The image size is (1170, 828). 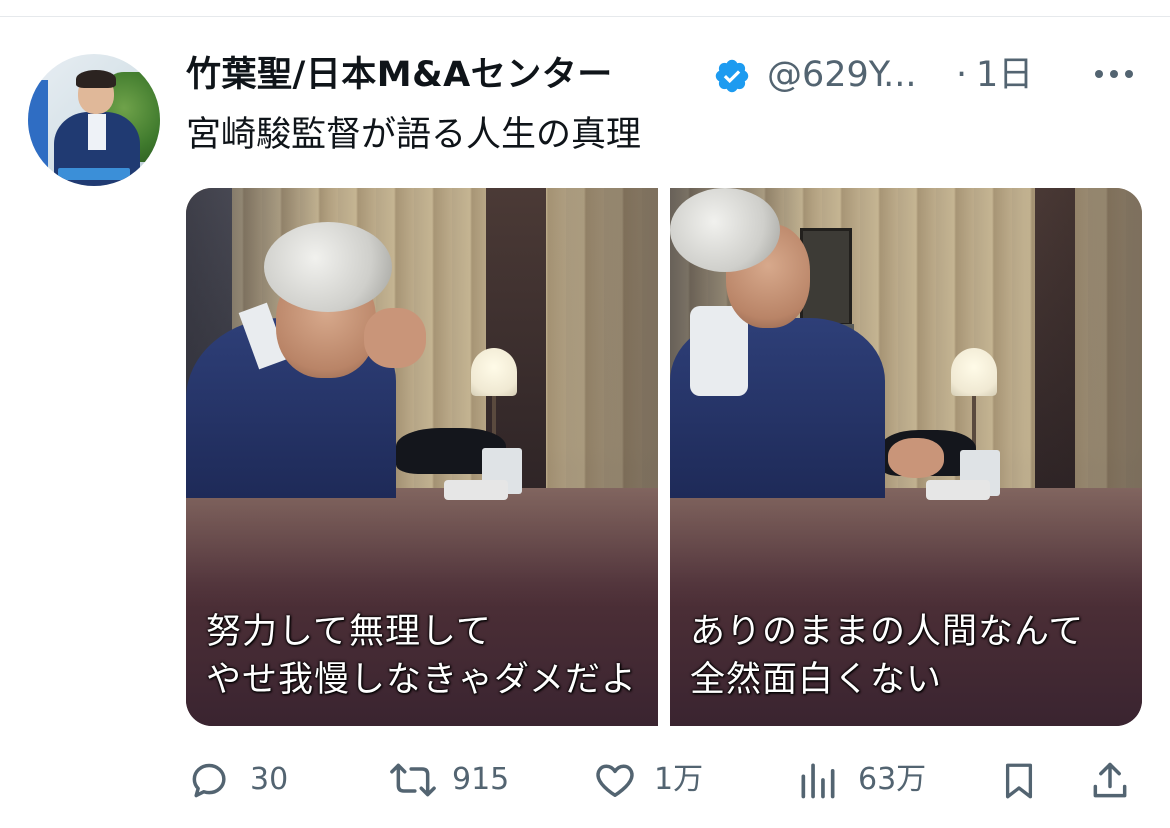 I want to click on retweet-button: 915, so click(x=456, y=780).